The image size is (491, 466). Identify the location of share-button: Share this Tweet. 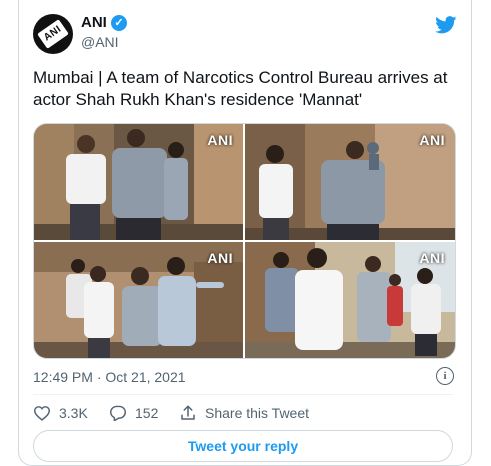
(244, 413).